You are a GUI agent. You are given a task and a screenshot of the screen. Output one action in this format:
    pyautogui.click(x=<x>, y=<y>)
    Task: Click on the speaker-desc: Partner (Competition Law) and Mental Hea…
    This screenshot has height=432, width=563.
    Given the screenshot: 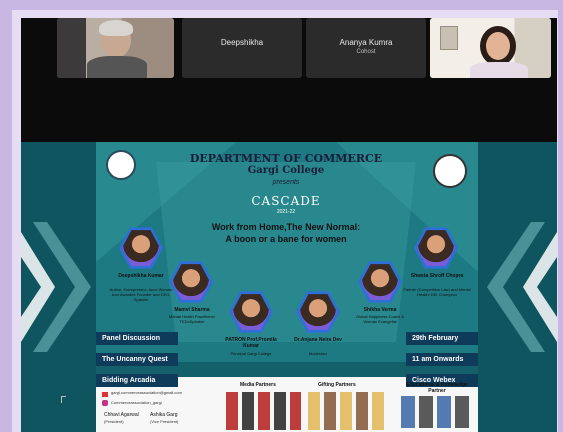 What is the action you would take?
    pyautogui.click(x=437, y=292)
    